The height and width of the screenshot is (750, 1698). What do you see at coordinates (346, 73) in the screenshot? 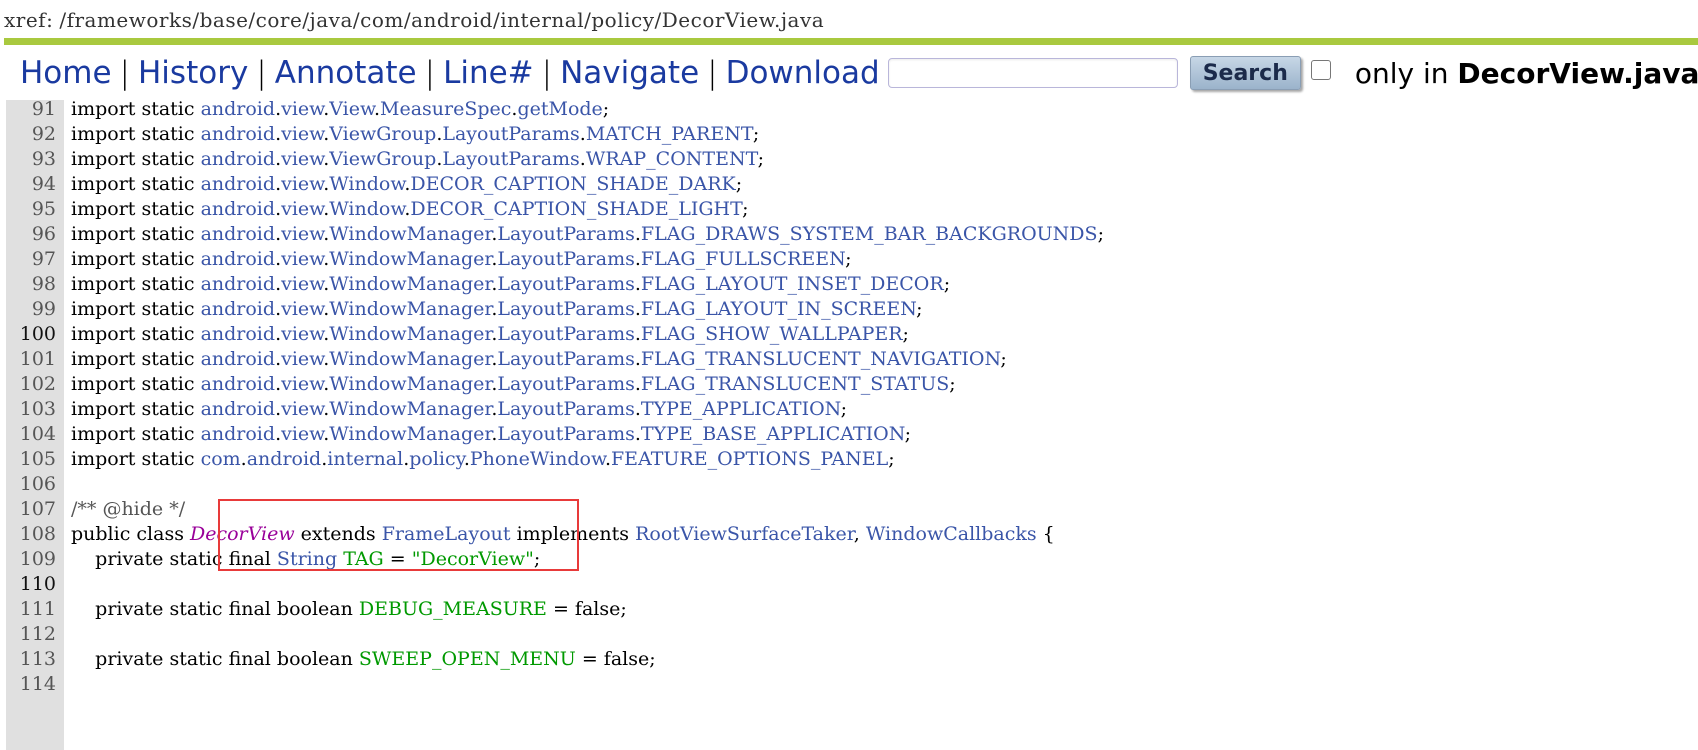
I see `nav-annotate-link: Annotate` at bounding box center [346, 73].